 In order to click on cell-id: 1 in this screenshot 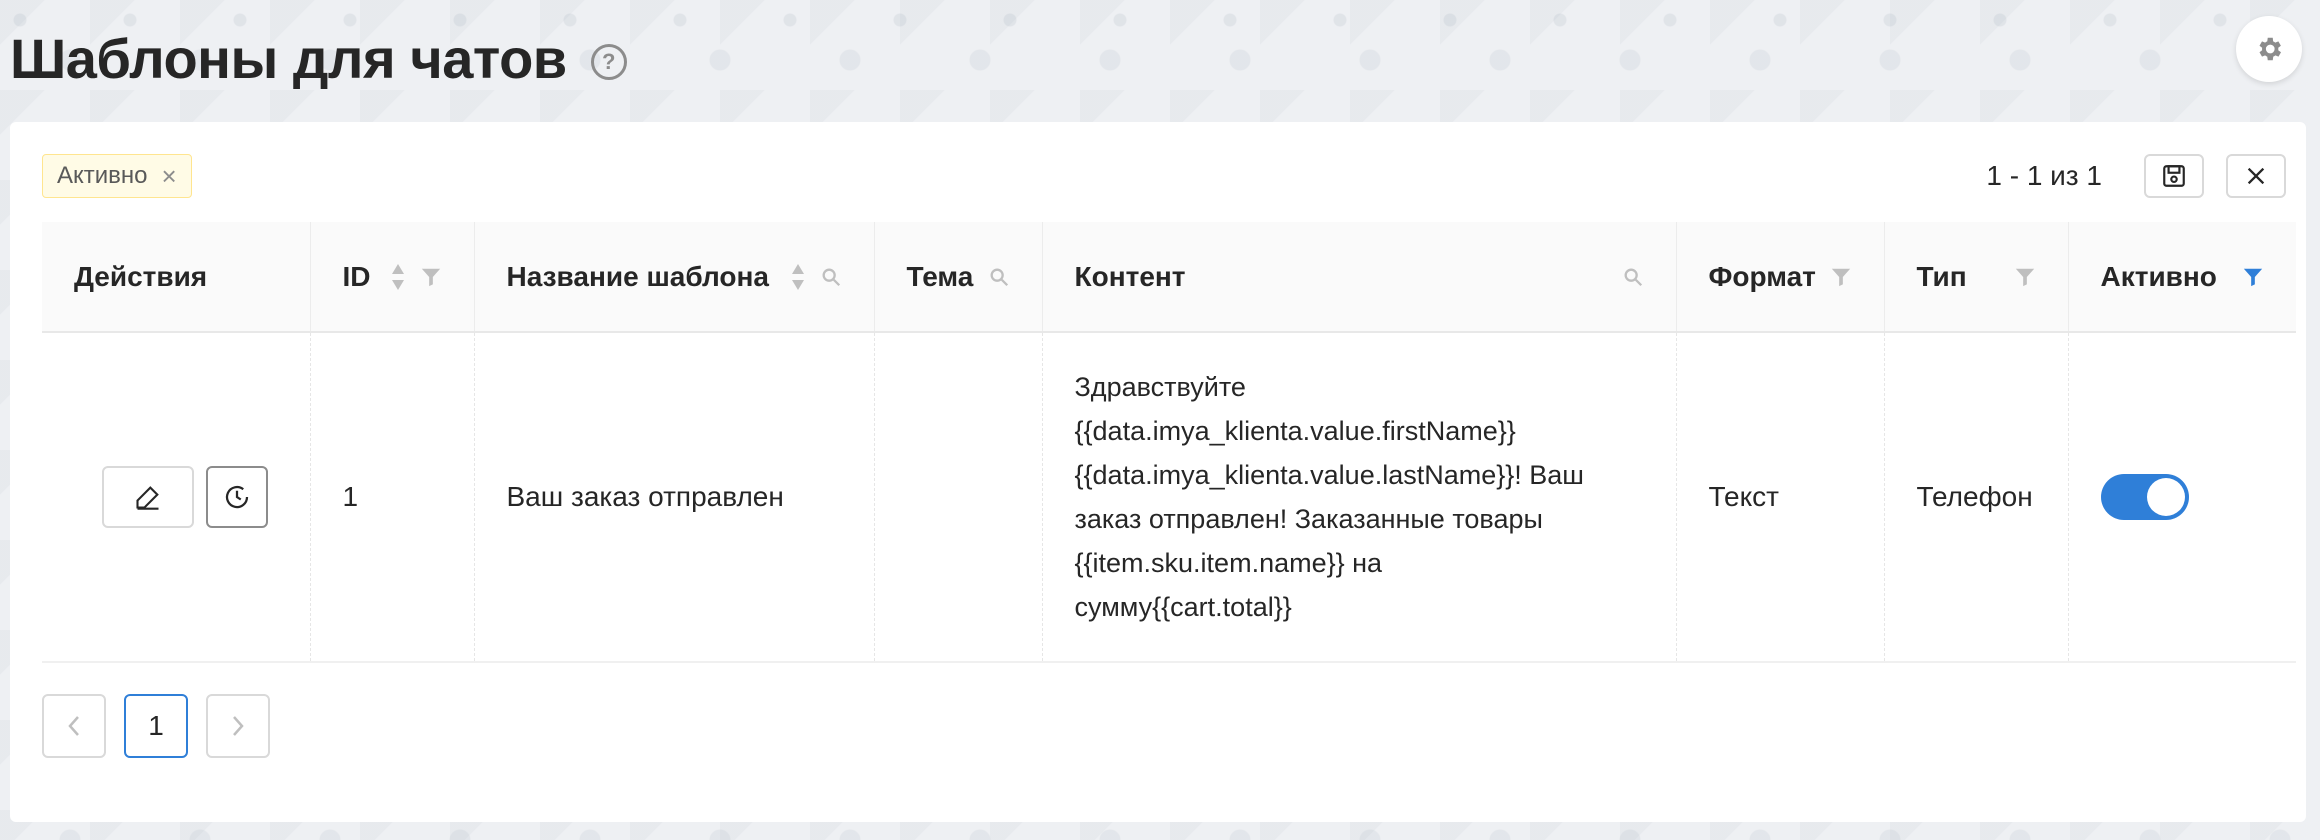, I will do `click(391, 497)`.